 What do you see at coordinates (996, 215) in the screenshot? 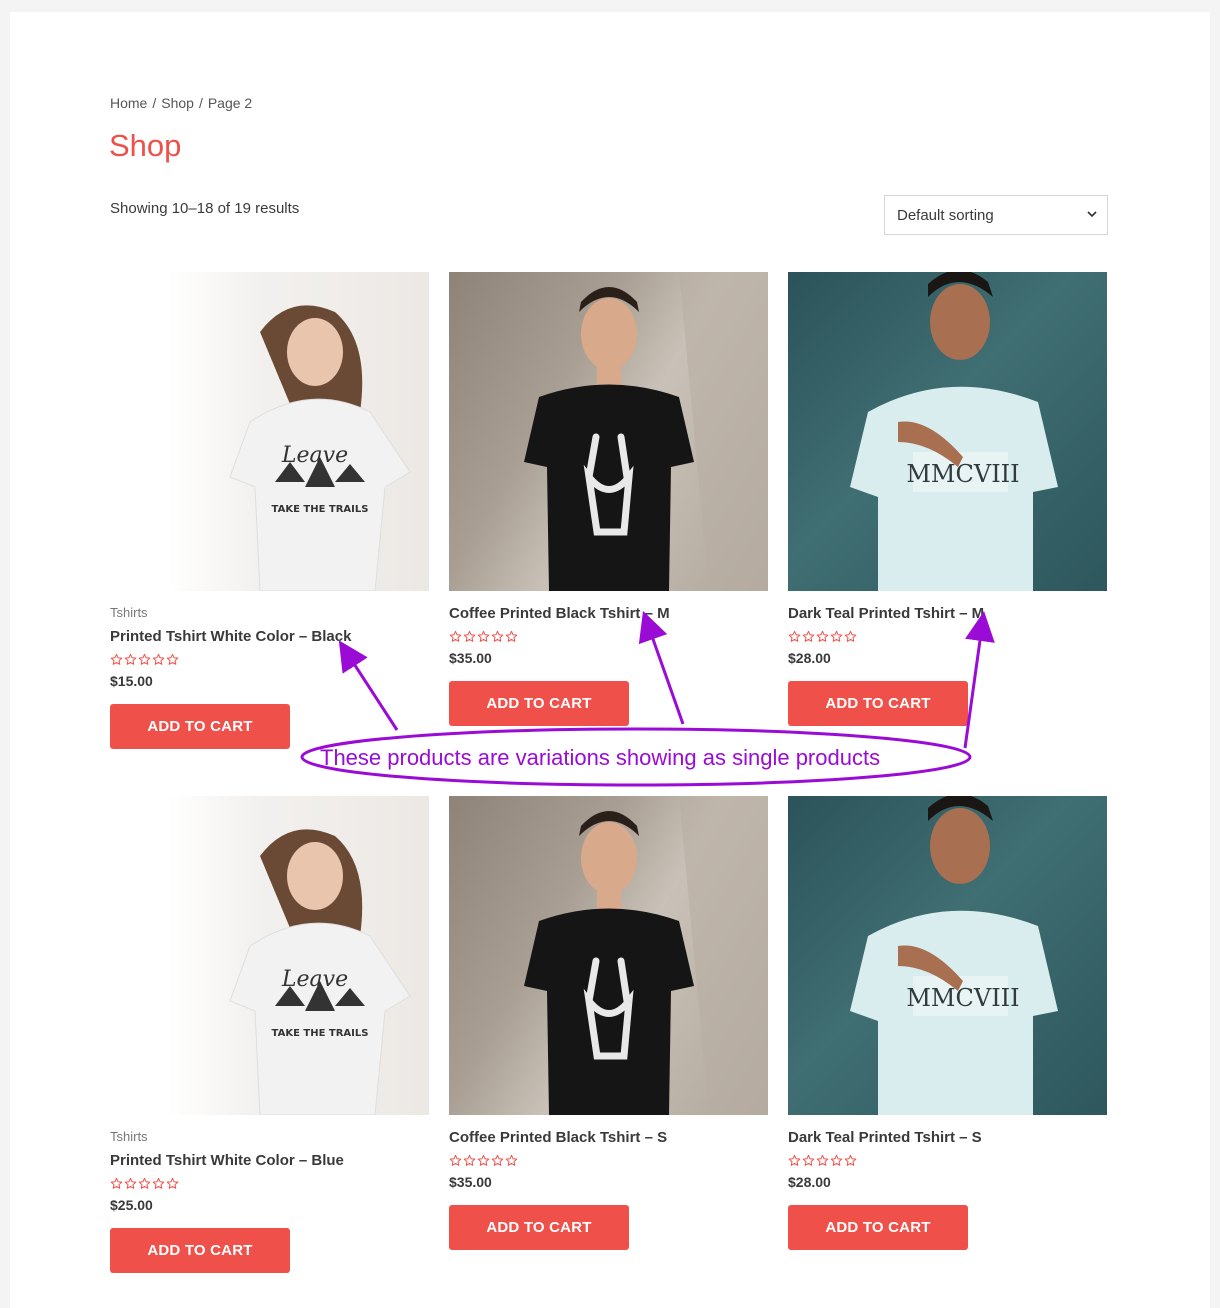
I see `sorting-select: Default sorting` at bounding box center [996, 215].